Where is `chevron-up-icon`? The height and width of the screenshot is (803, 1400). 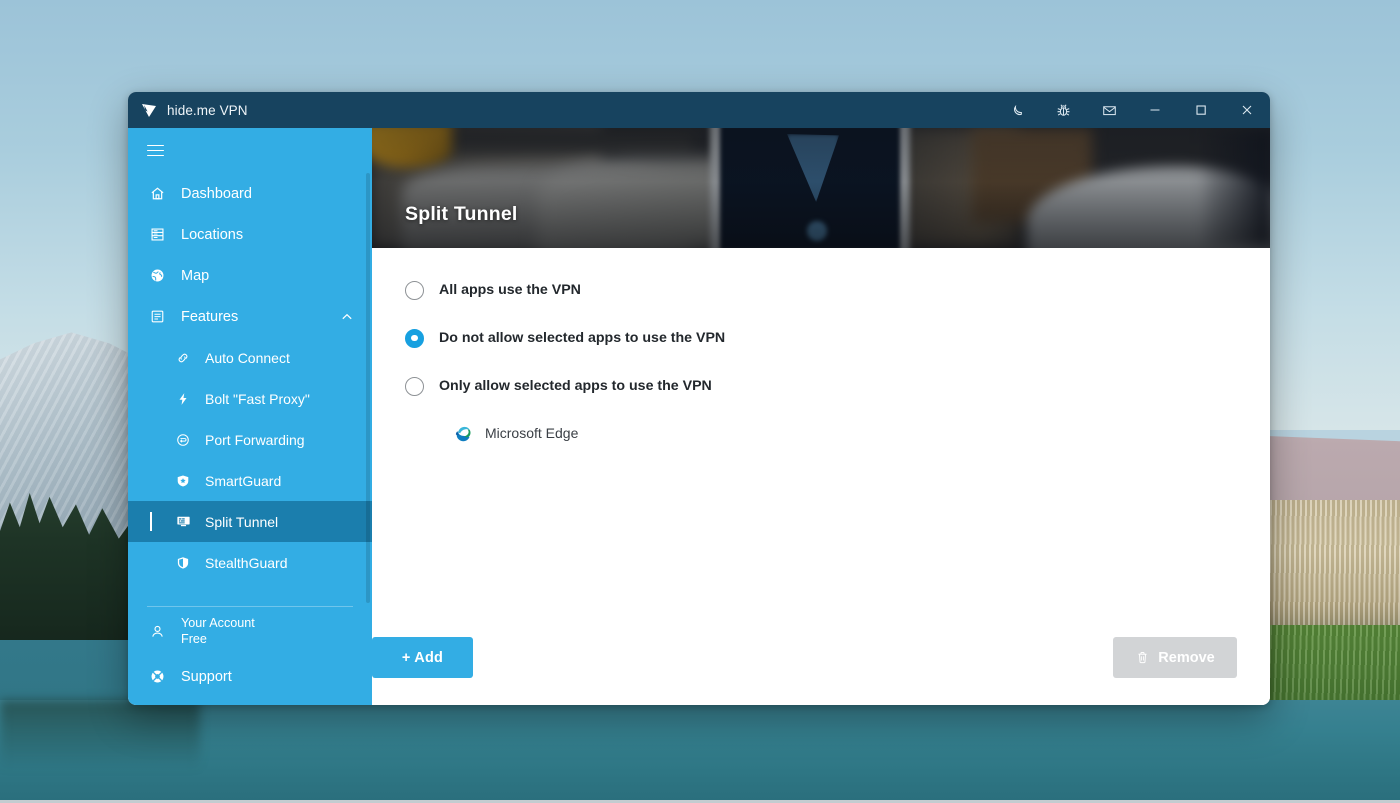 chevron-up-icon is located at coordinates (347, 317).